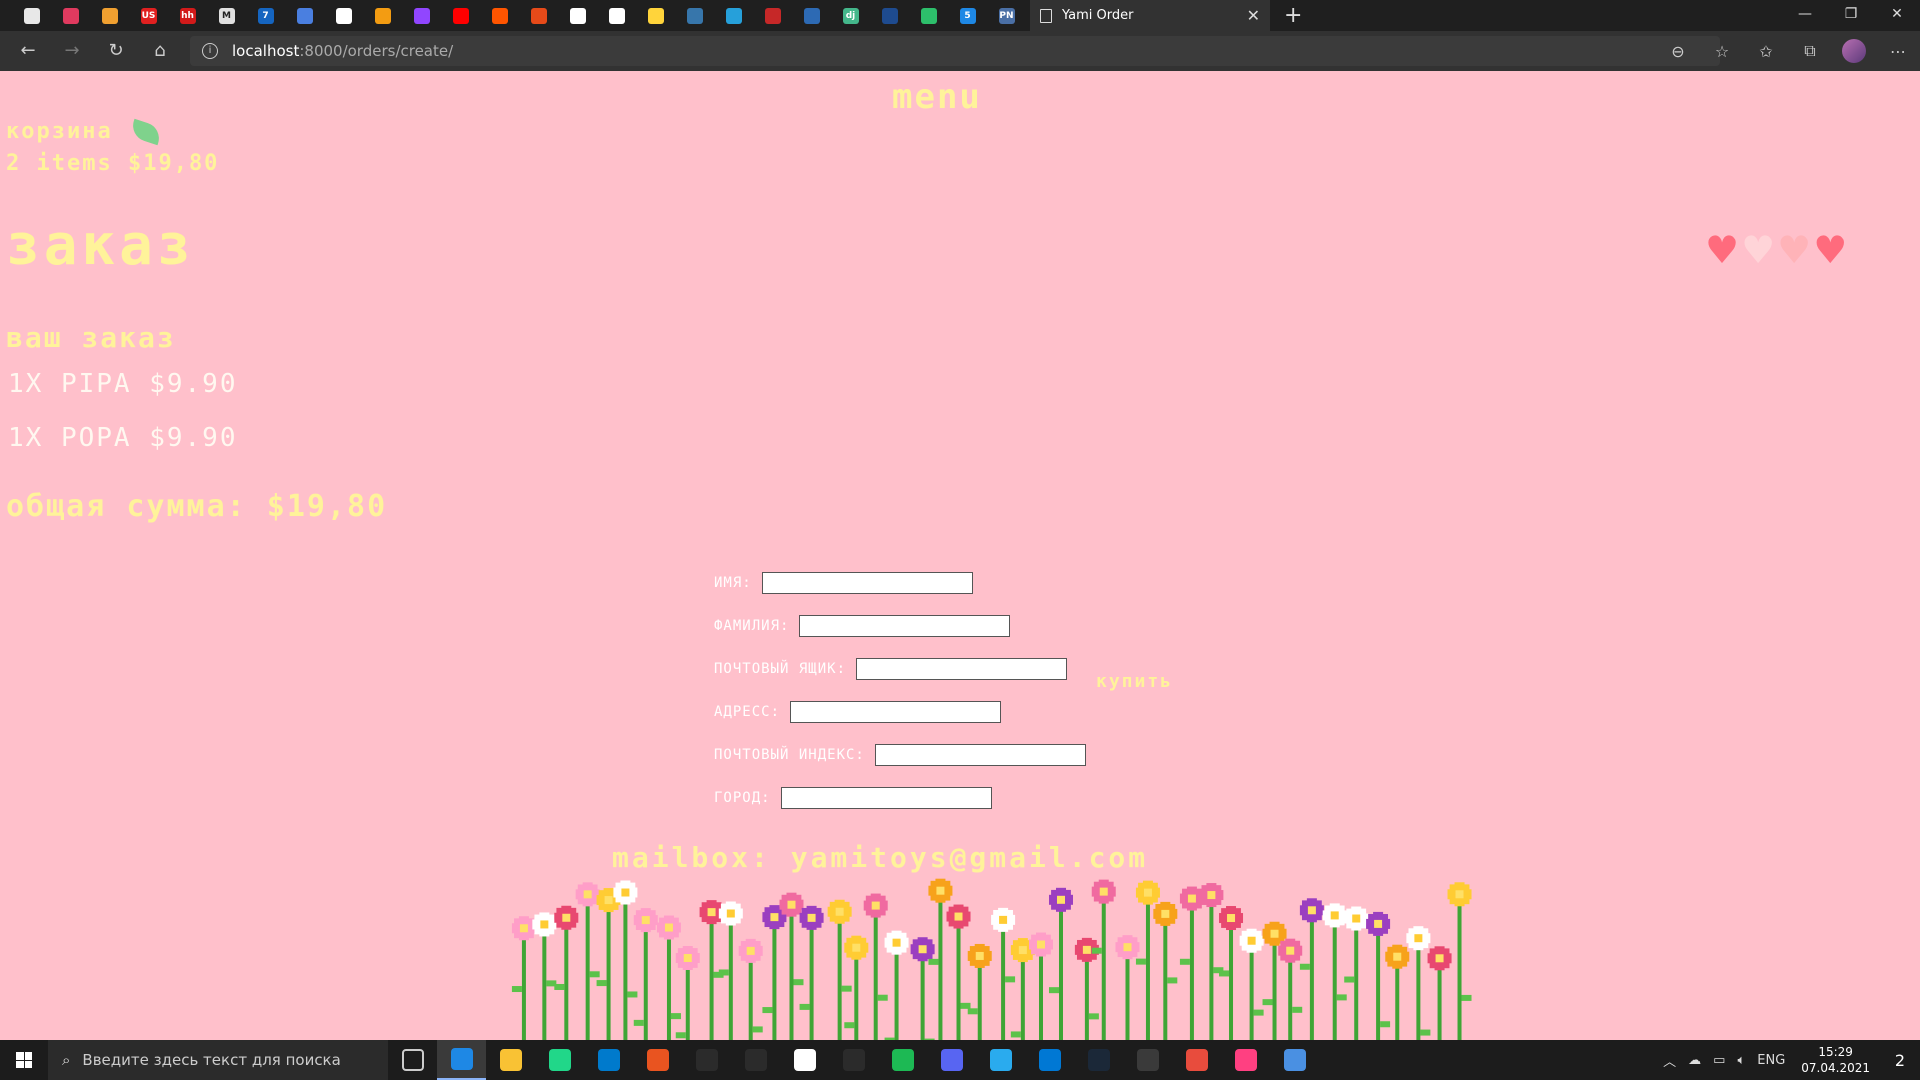 Image resolution: width=1920 pixels, height=1080 pixels. Describe the element at coordinates (1150, 15) in the screenshot. I see `active-tab: Yami Order ✕` at that location.